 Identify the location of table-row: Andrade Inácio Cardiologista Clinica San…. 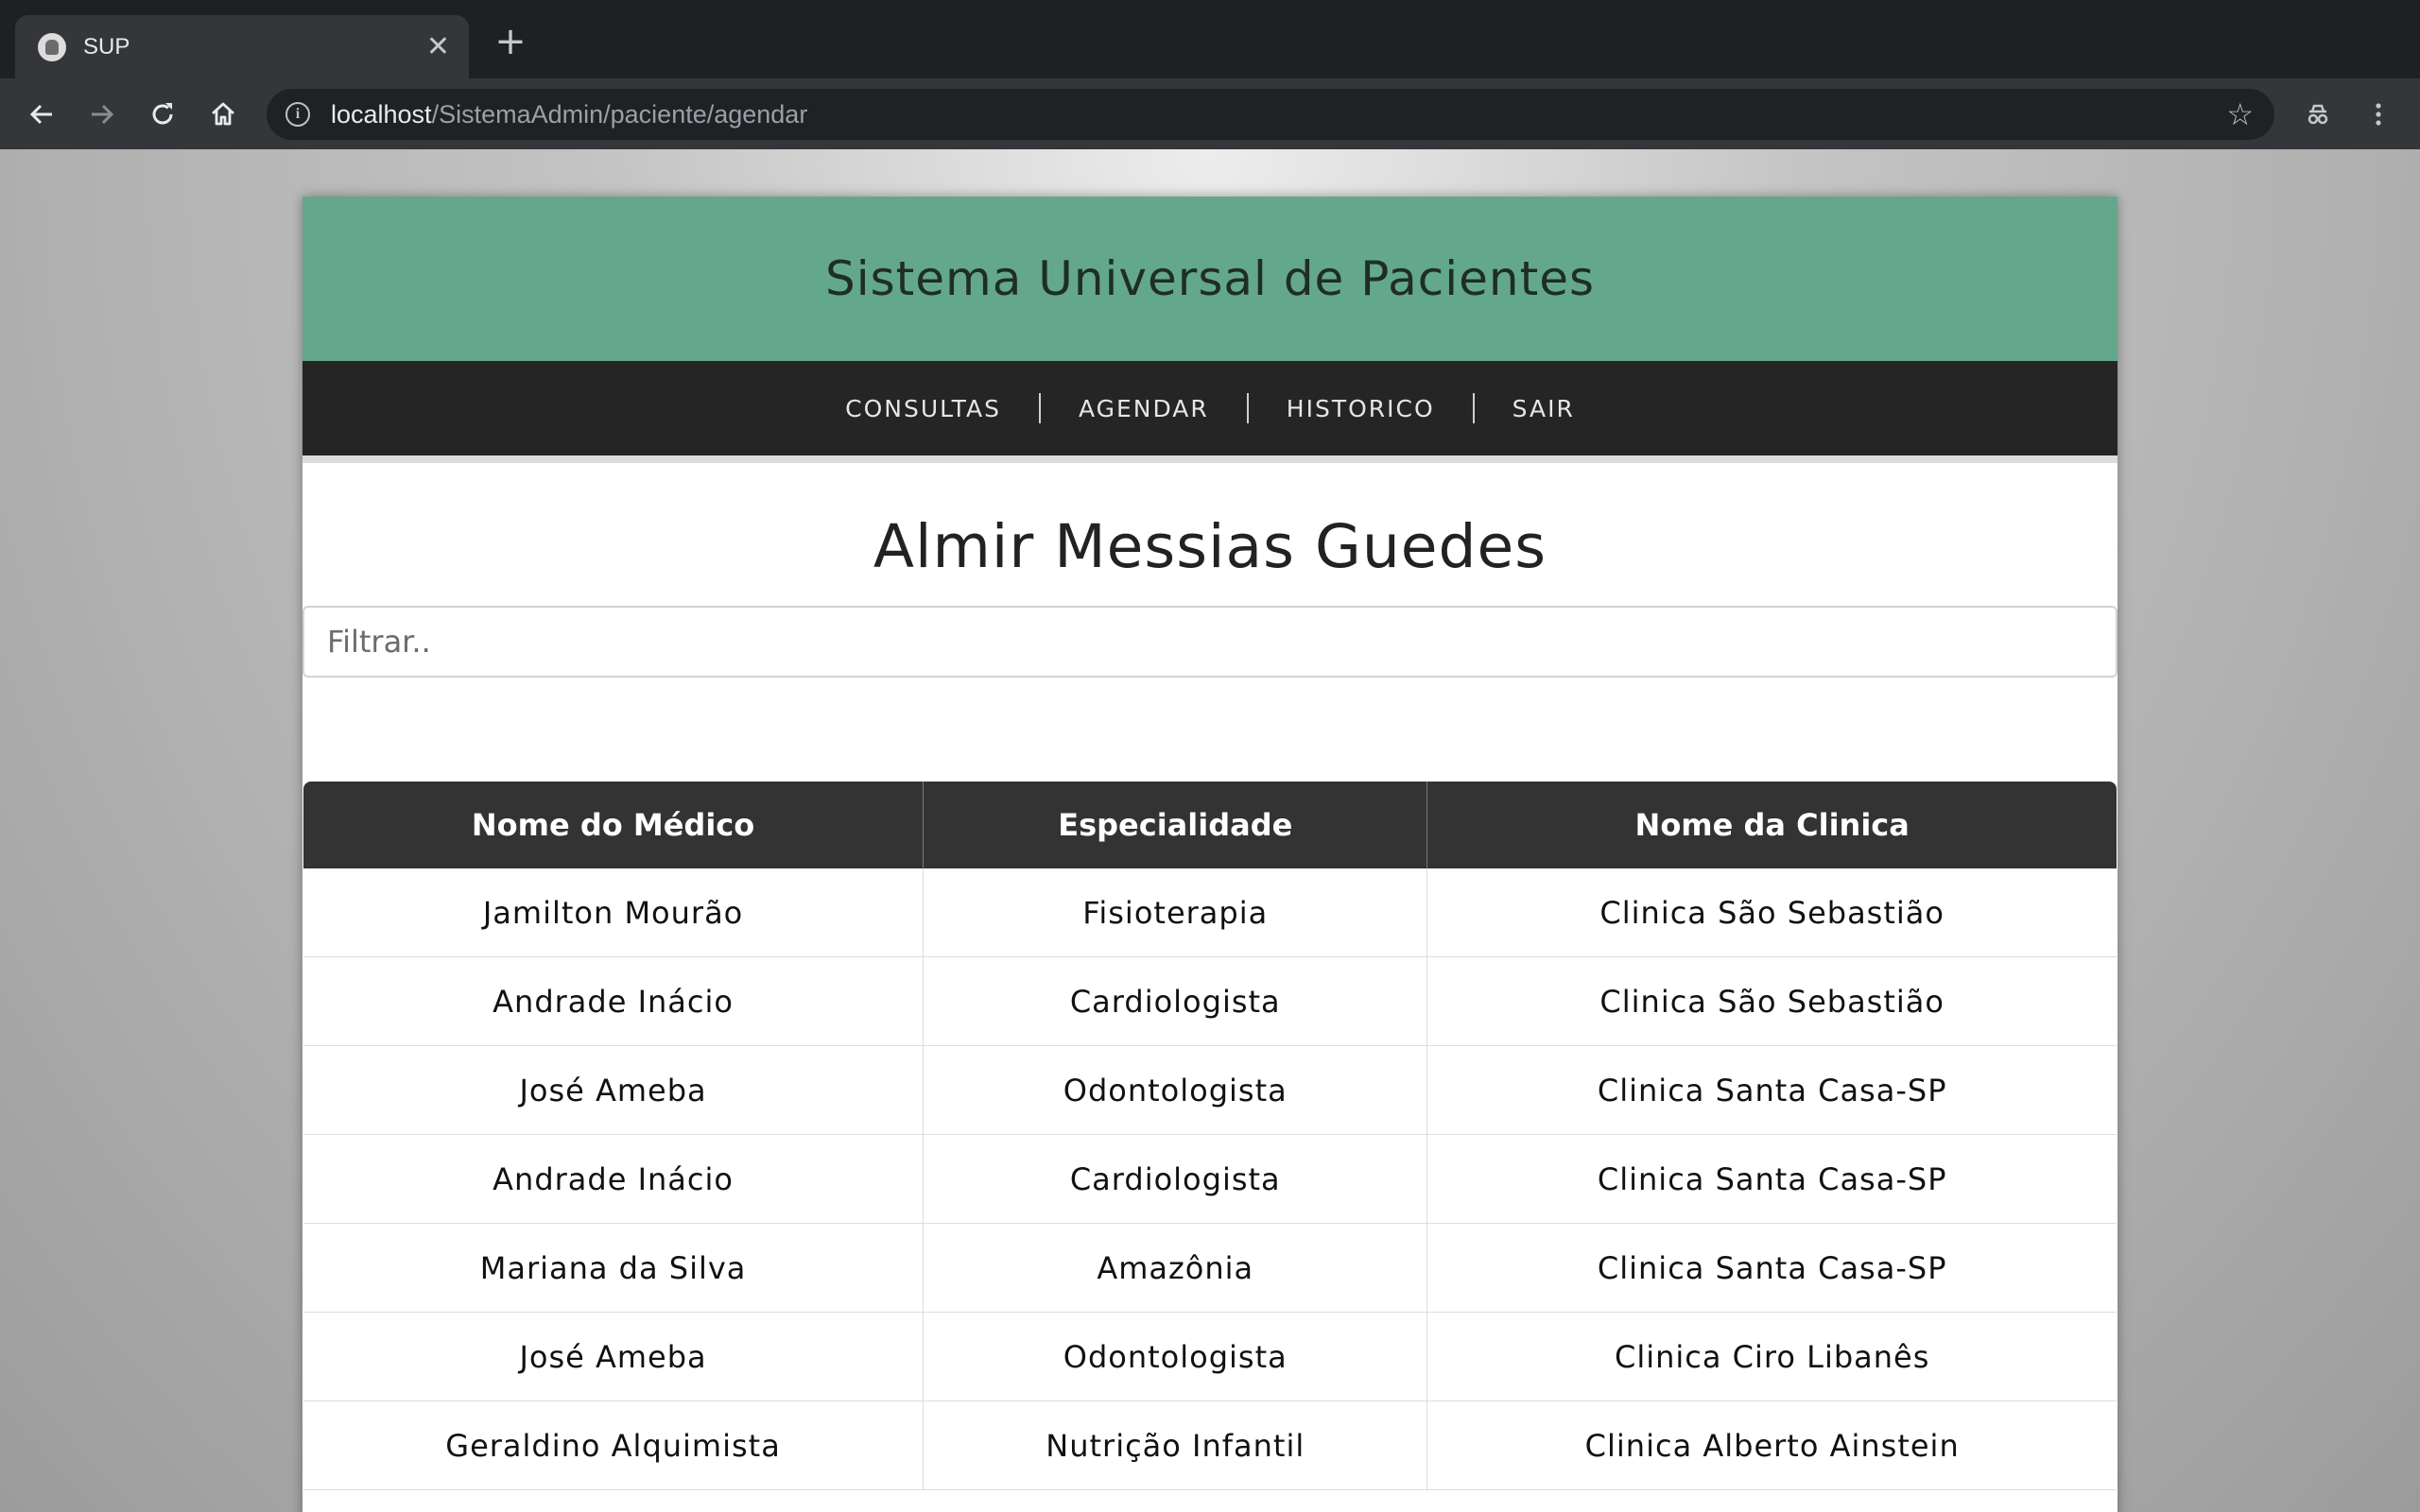
(1210, 1179).